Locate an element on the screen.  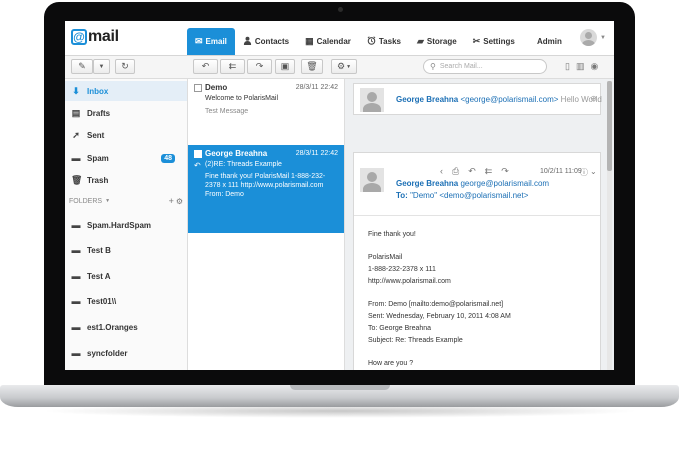
tab-tasks: Tasks is located at coordinates (384, 41).